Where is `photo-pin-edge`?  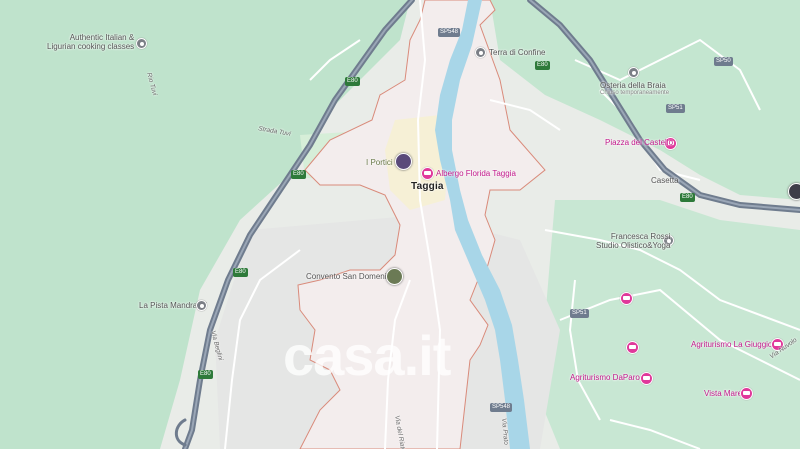
photo-pin-edge is located at coordinates (794, 191).